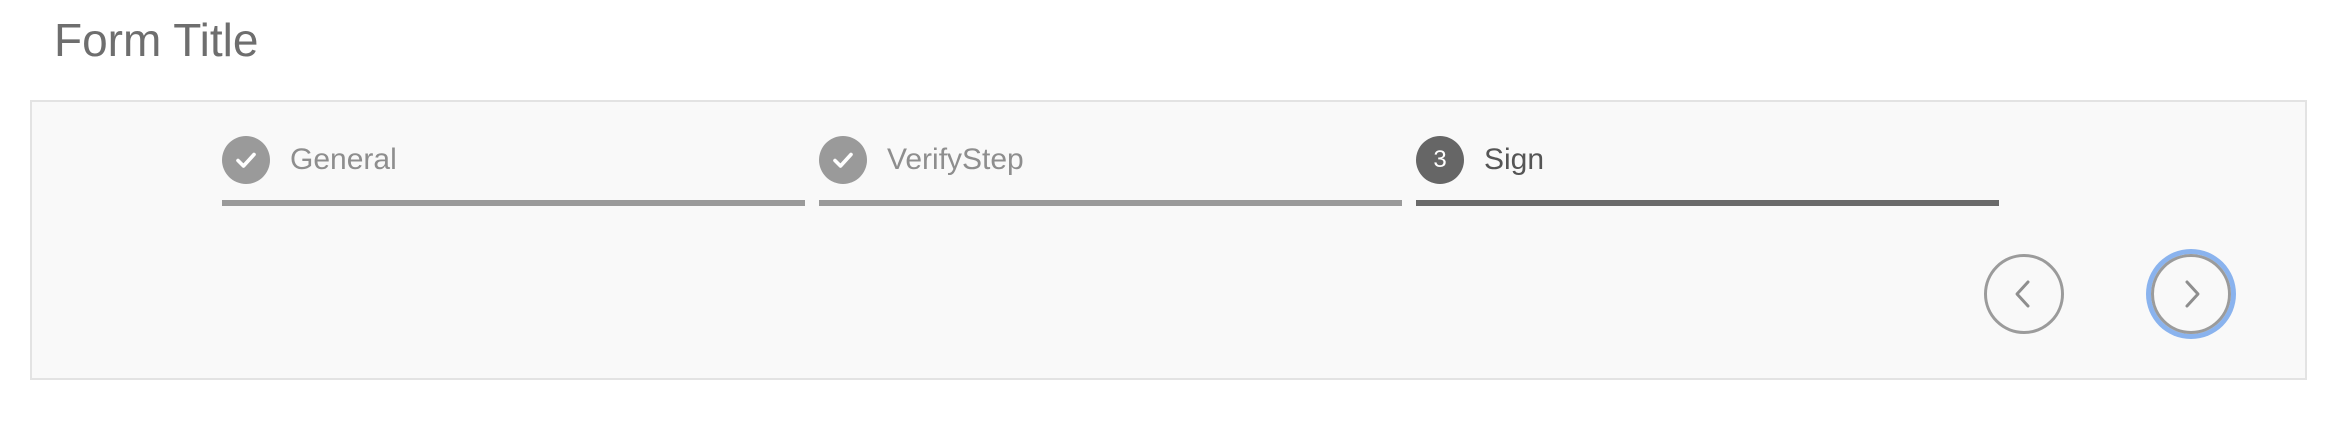 The image size is (2336, 428). Describe the element at coordinates (1110, 170) in the screenshot. I see `step-verifystep: VerifyStep` at that location.